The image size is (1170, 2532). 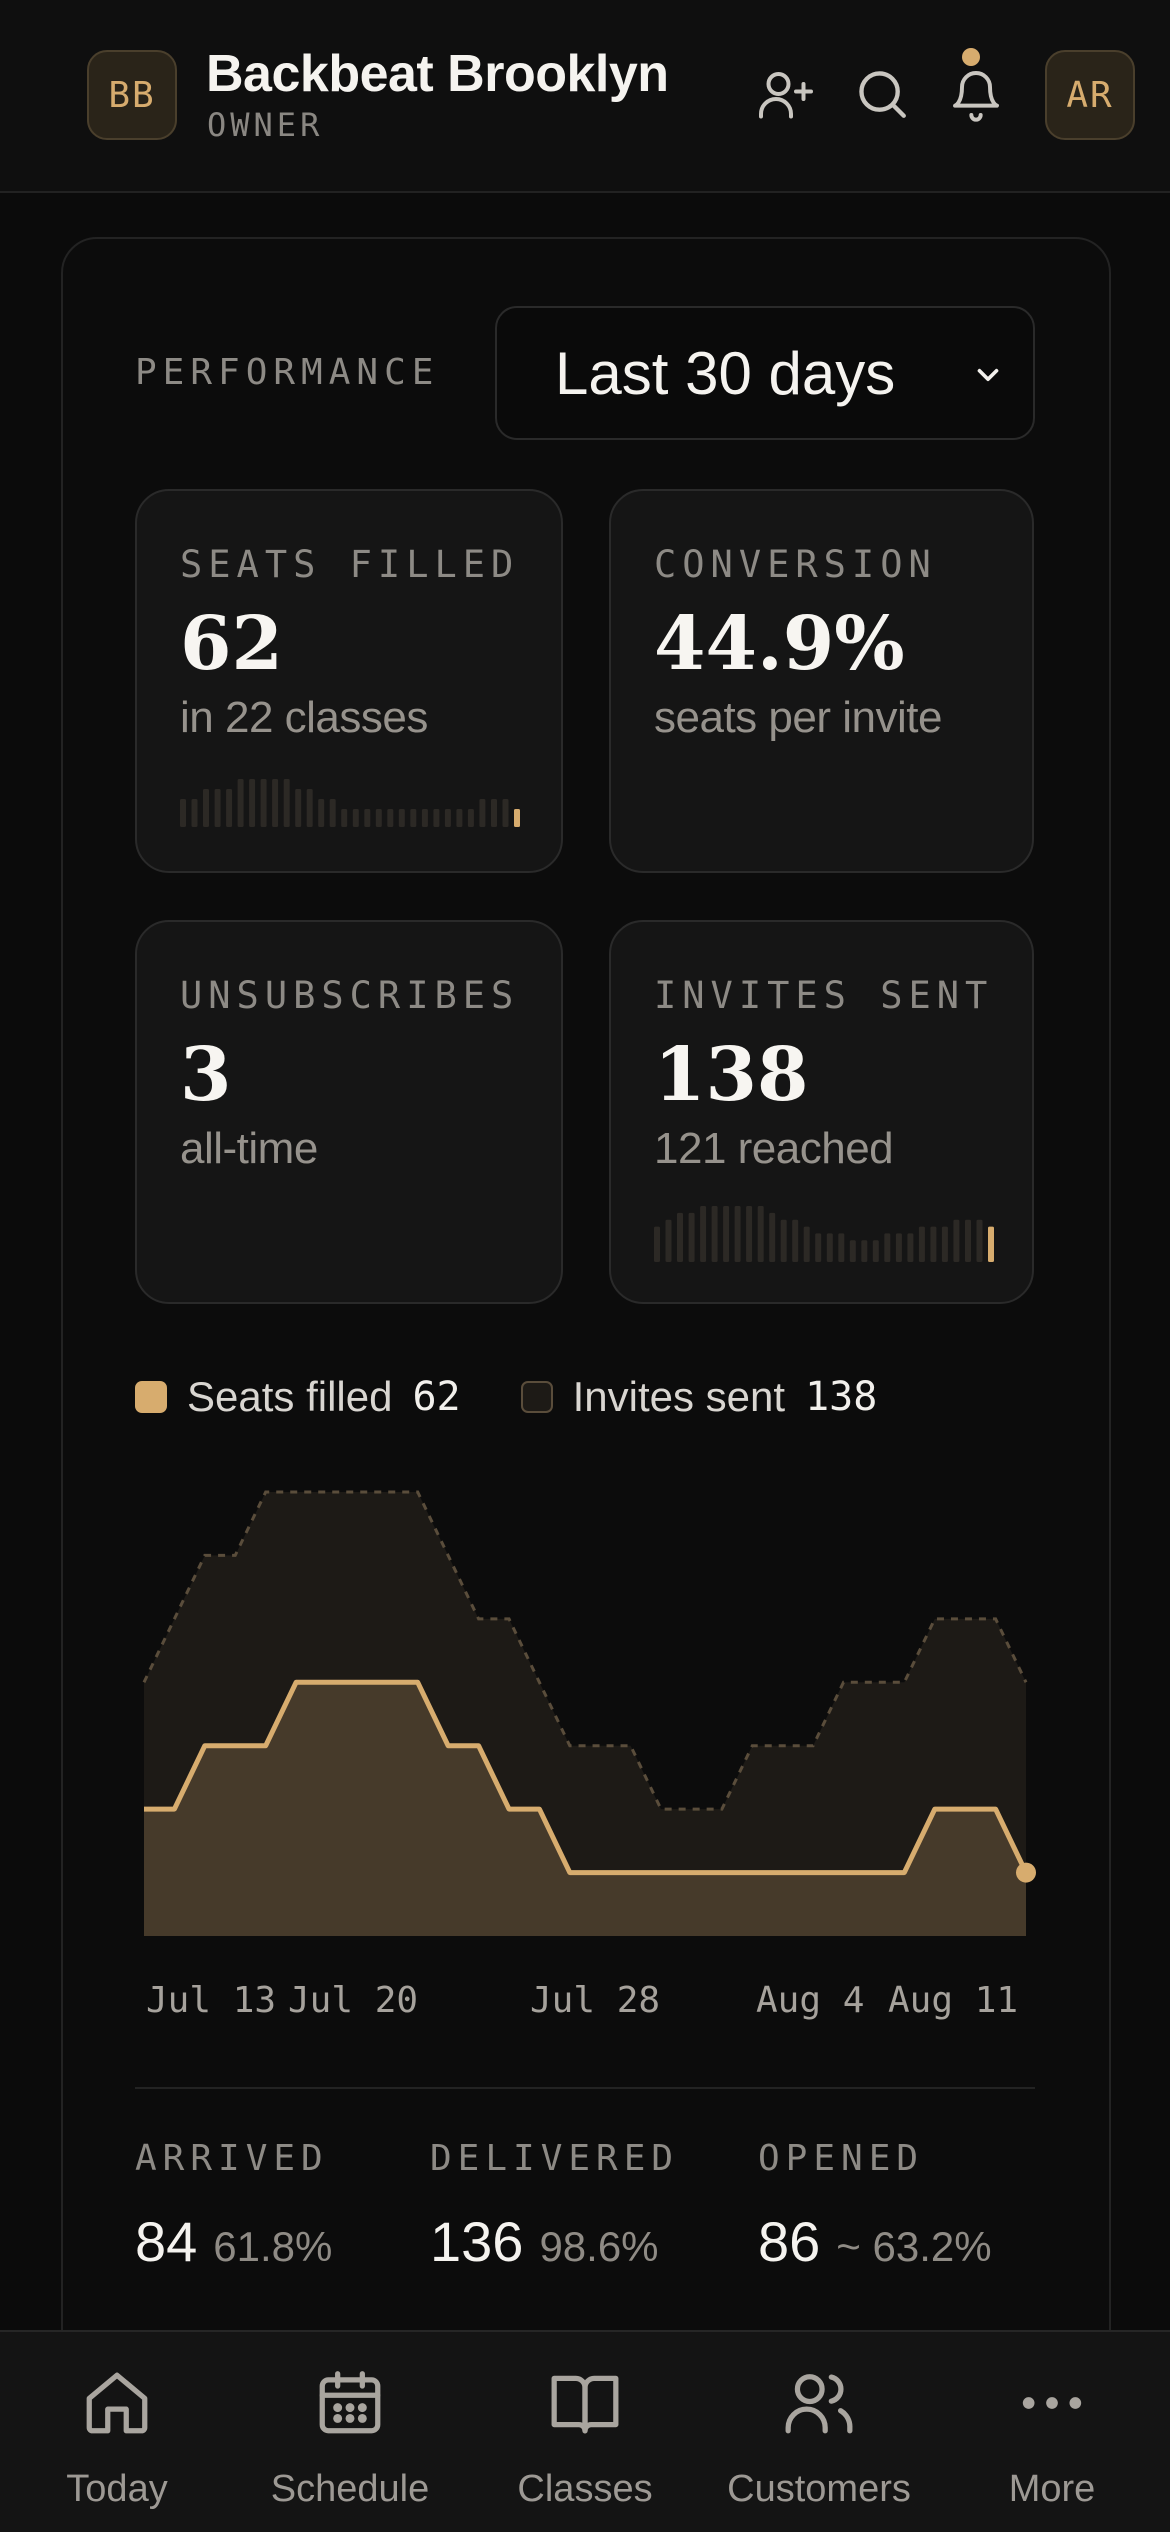 What do you see at coordinates (774, 1148) in the screenshot?
I see `stat-subtext: 121 reached` at bounding box center [774, 1148].